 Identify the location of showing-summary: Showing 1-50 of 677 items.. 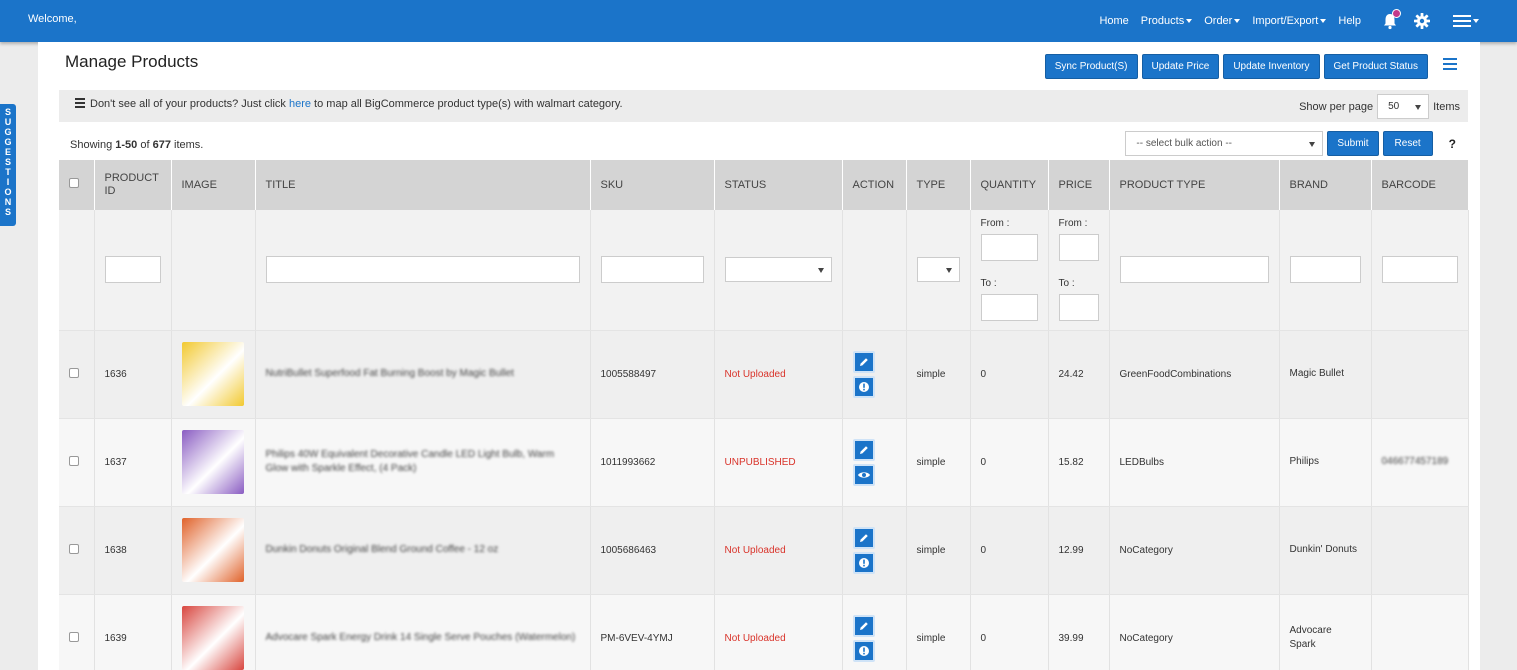
(136, 145).